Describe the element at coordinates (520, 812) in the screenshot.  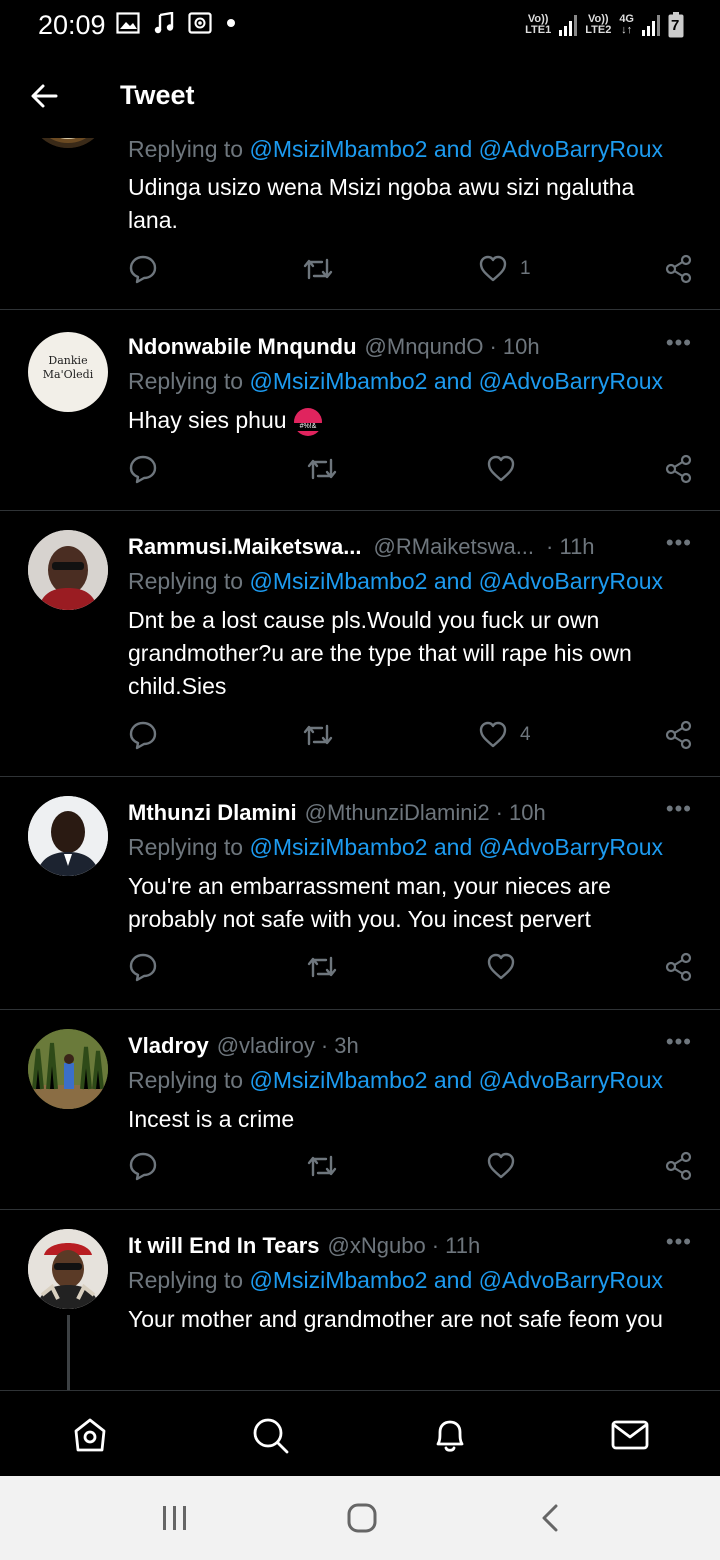
I see `timestamp: · 10h` at that location.